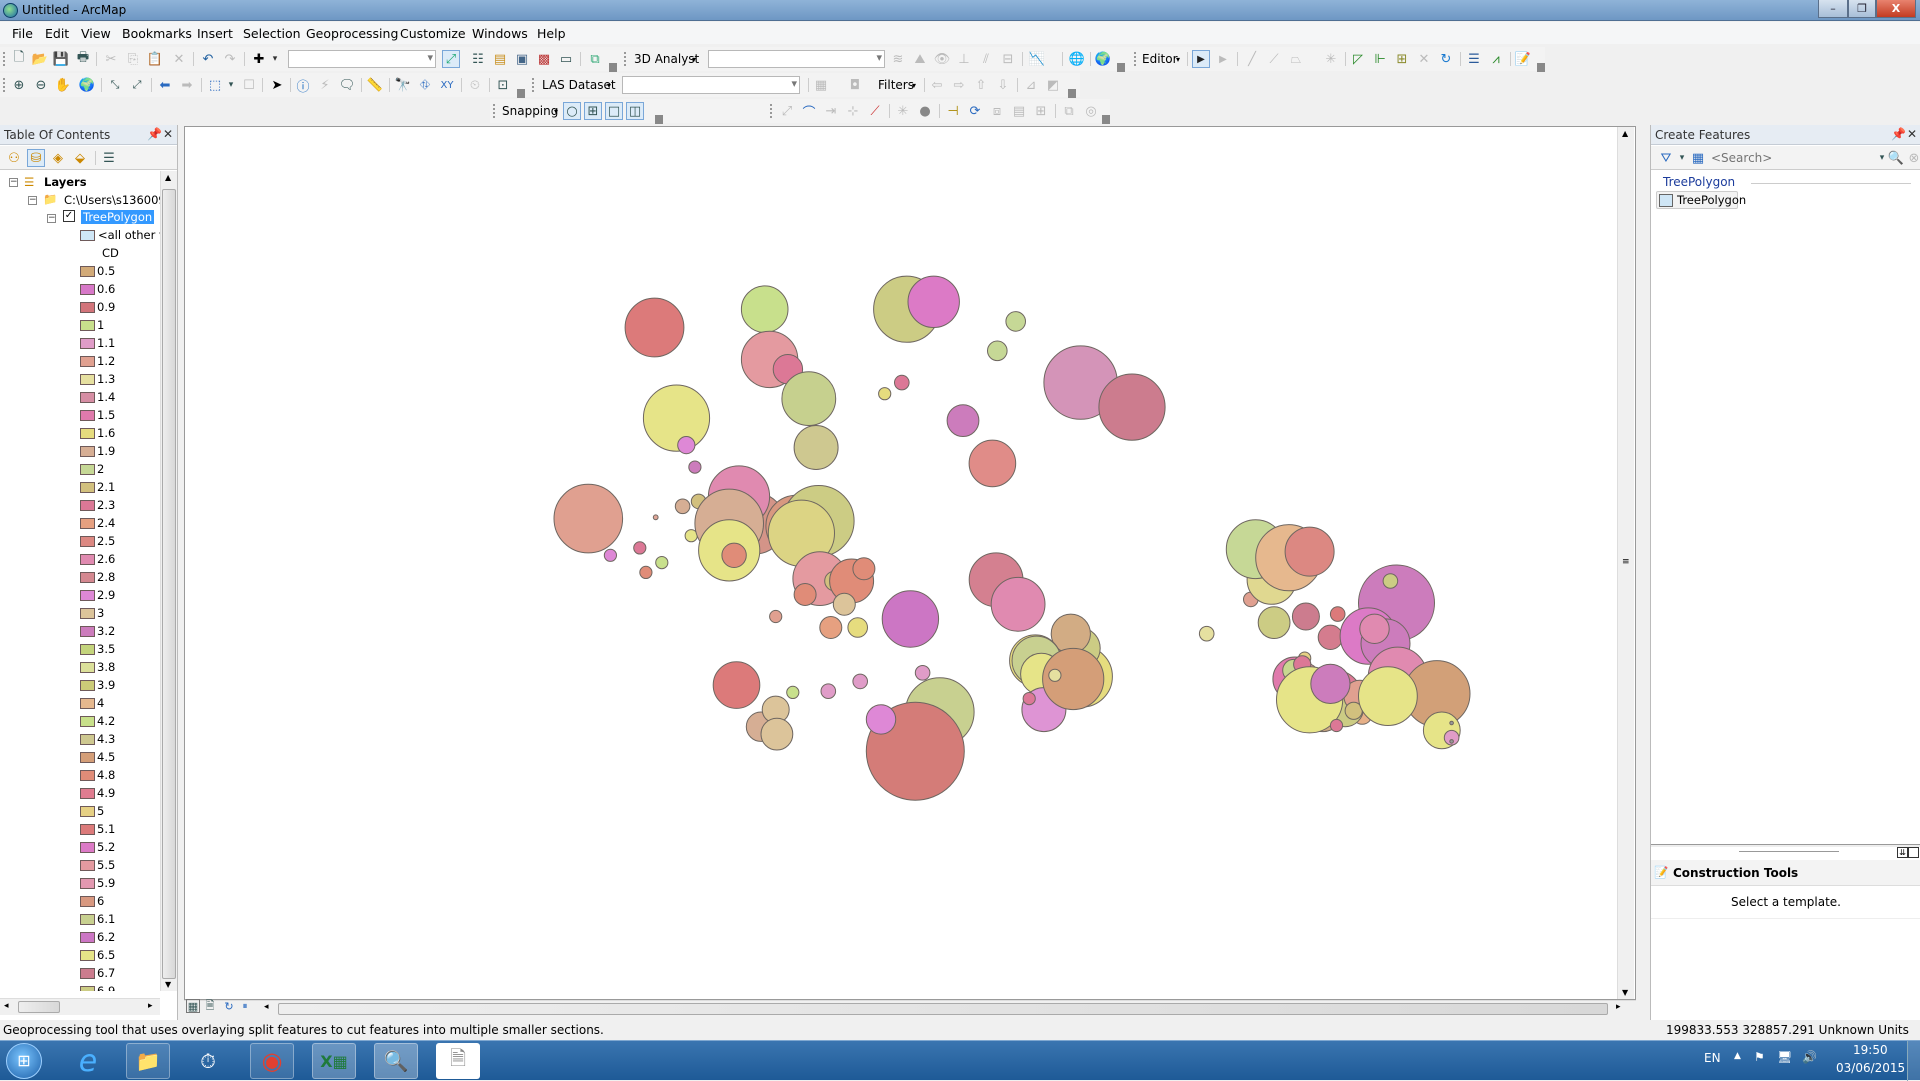 This screenshot has height=1081, width=1920. What do you see at coordinates (458, 1061) in the screenshot?
I see `pdf-document-icon: 🗎` at bounding box center [458, 1061].